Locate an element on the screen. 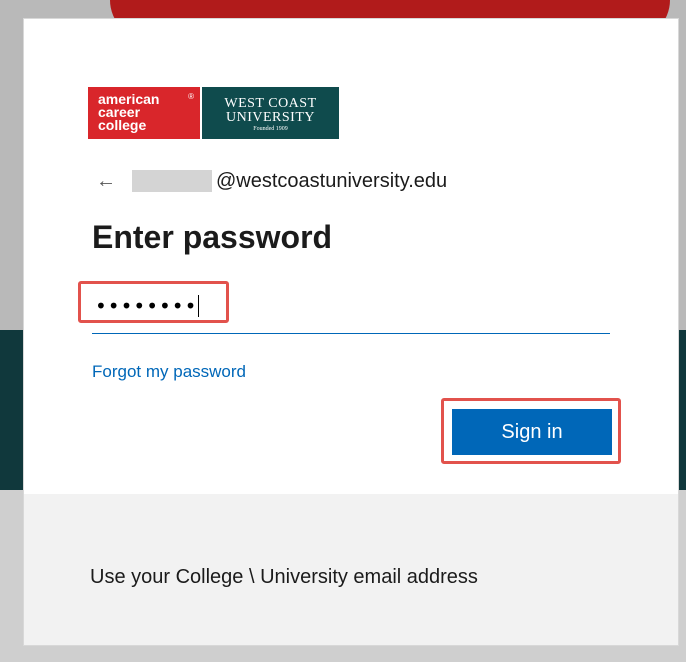  wcu-logo-founded: Founded 1909 is located at coordinates (270, 129).